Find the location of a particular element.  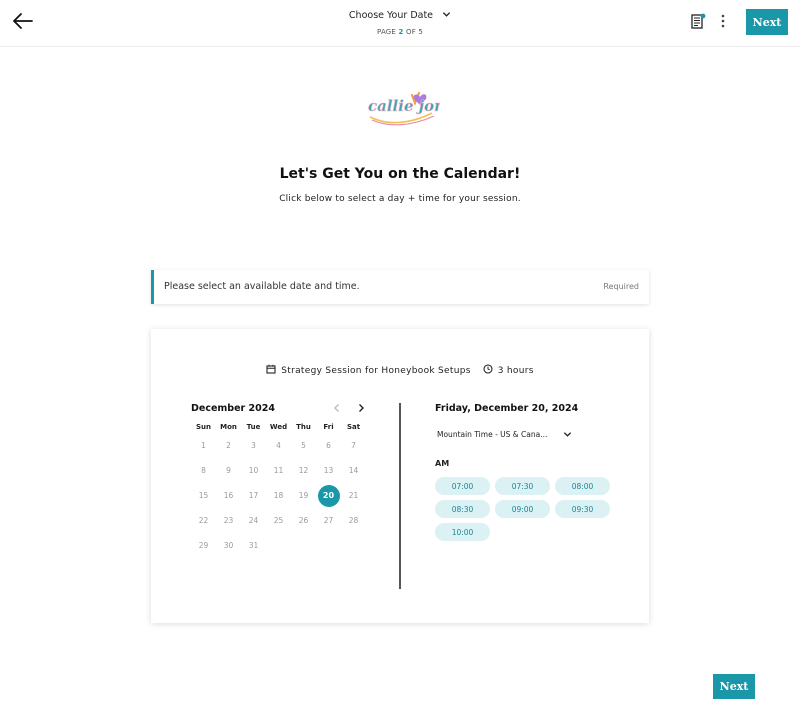

calendar-day: 13 is located at coordinates (328, 470).